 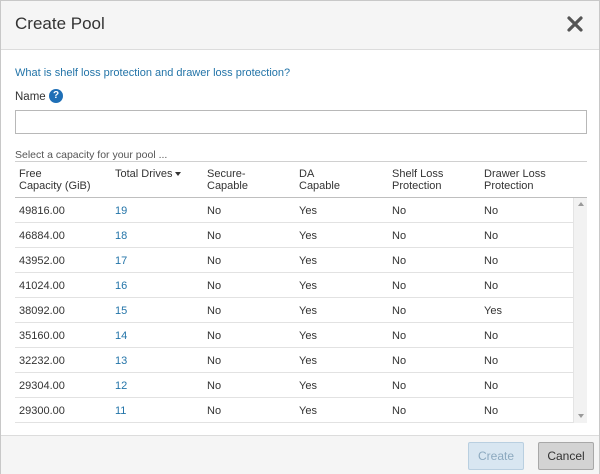 I want to click on table-row: 35160.00 14 No Yes No No, so click(x=294, y=335).